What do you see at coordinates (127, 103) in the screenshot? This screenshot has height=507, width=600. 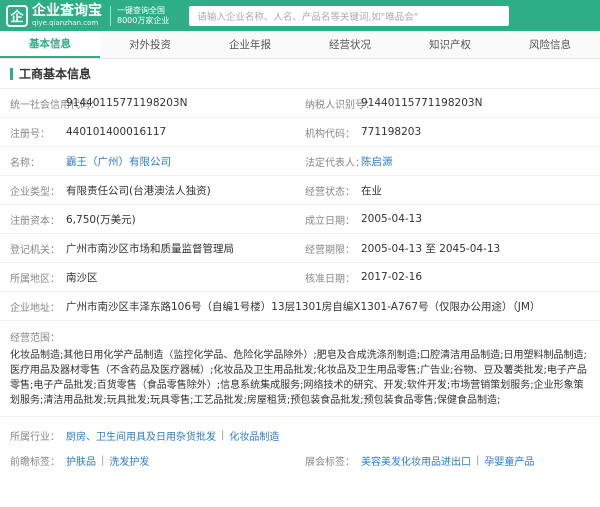 I see `credit-code-value: 91440115771198203N` at bounding box center [127, 103].